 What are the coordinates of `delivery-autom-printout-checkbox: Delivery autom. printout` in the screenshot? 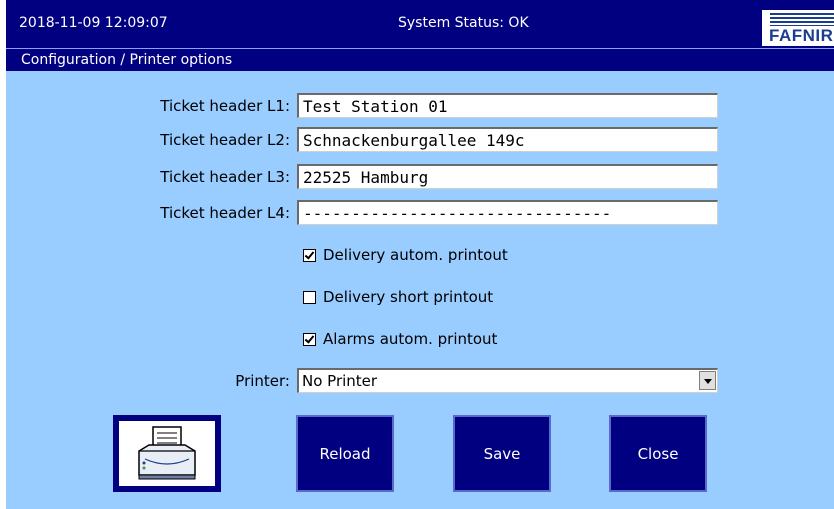 It's located at (405, 255).